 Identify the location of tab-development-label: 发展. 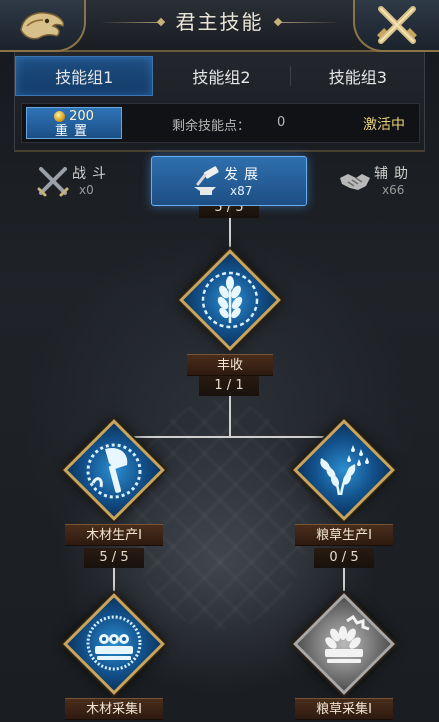
(244, 175).